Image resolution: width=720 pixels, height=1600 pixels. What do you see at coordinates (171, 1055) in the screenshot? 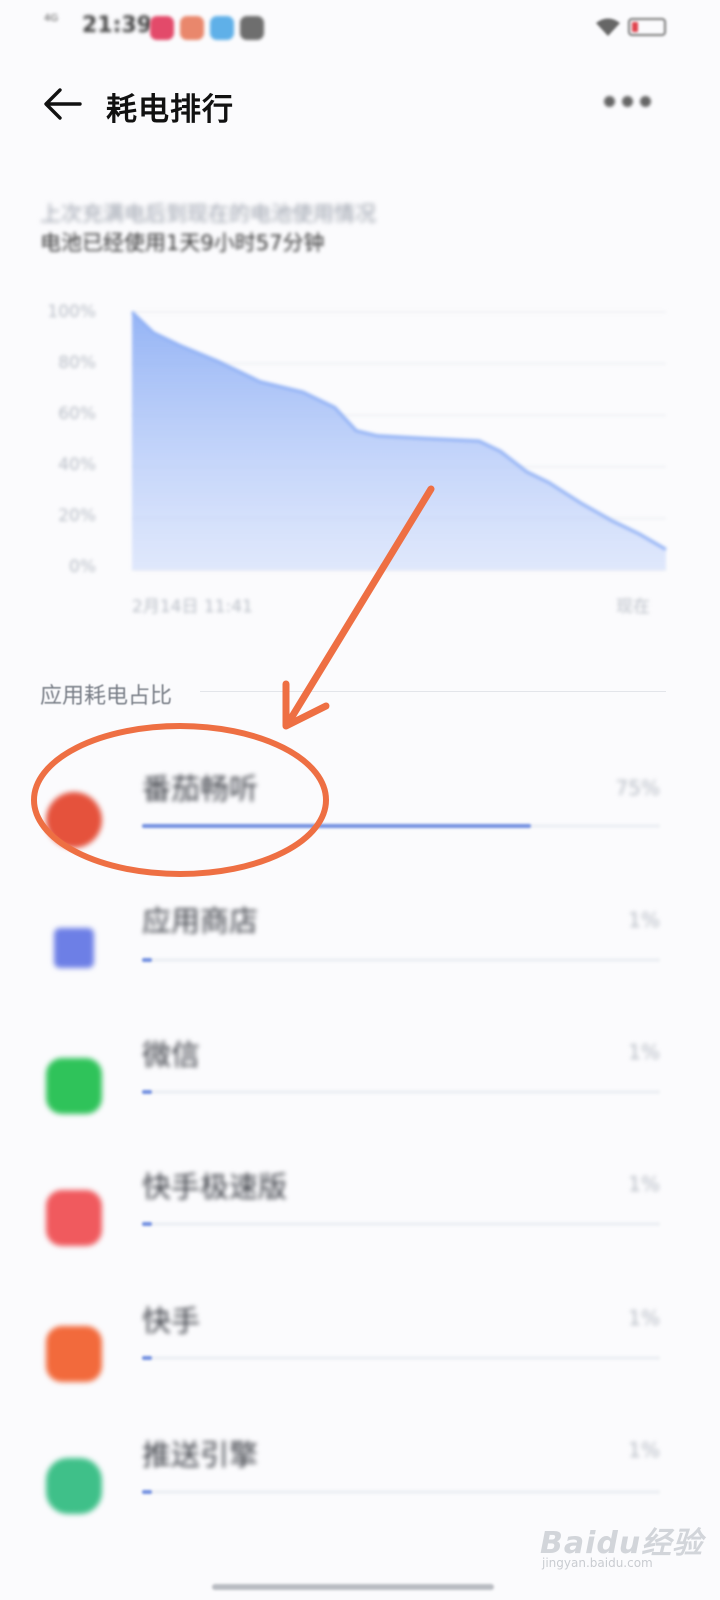
I see `app-name: 微信` at bounding box center [171, 1055].